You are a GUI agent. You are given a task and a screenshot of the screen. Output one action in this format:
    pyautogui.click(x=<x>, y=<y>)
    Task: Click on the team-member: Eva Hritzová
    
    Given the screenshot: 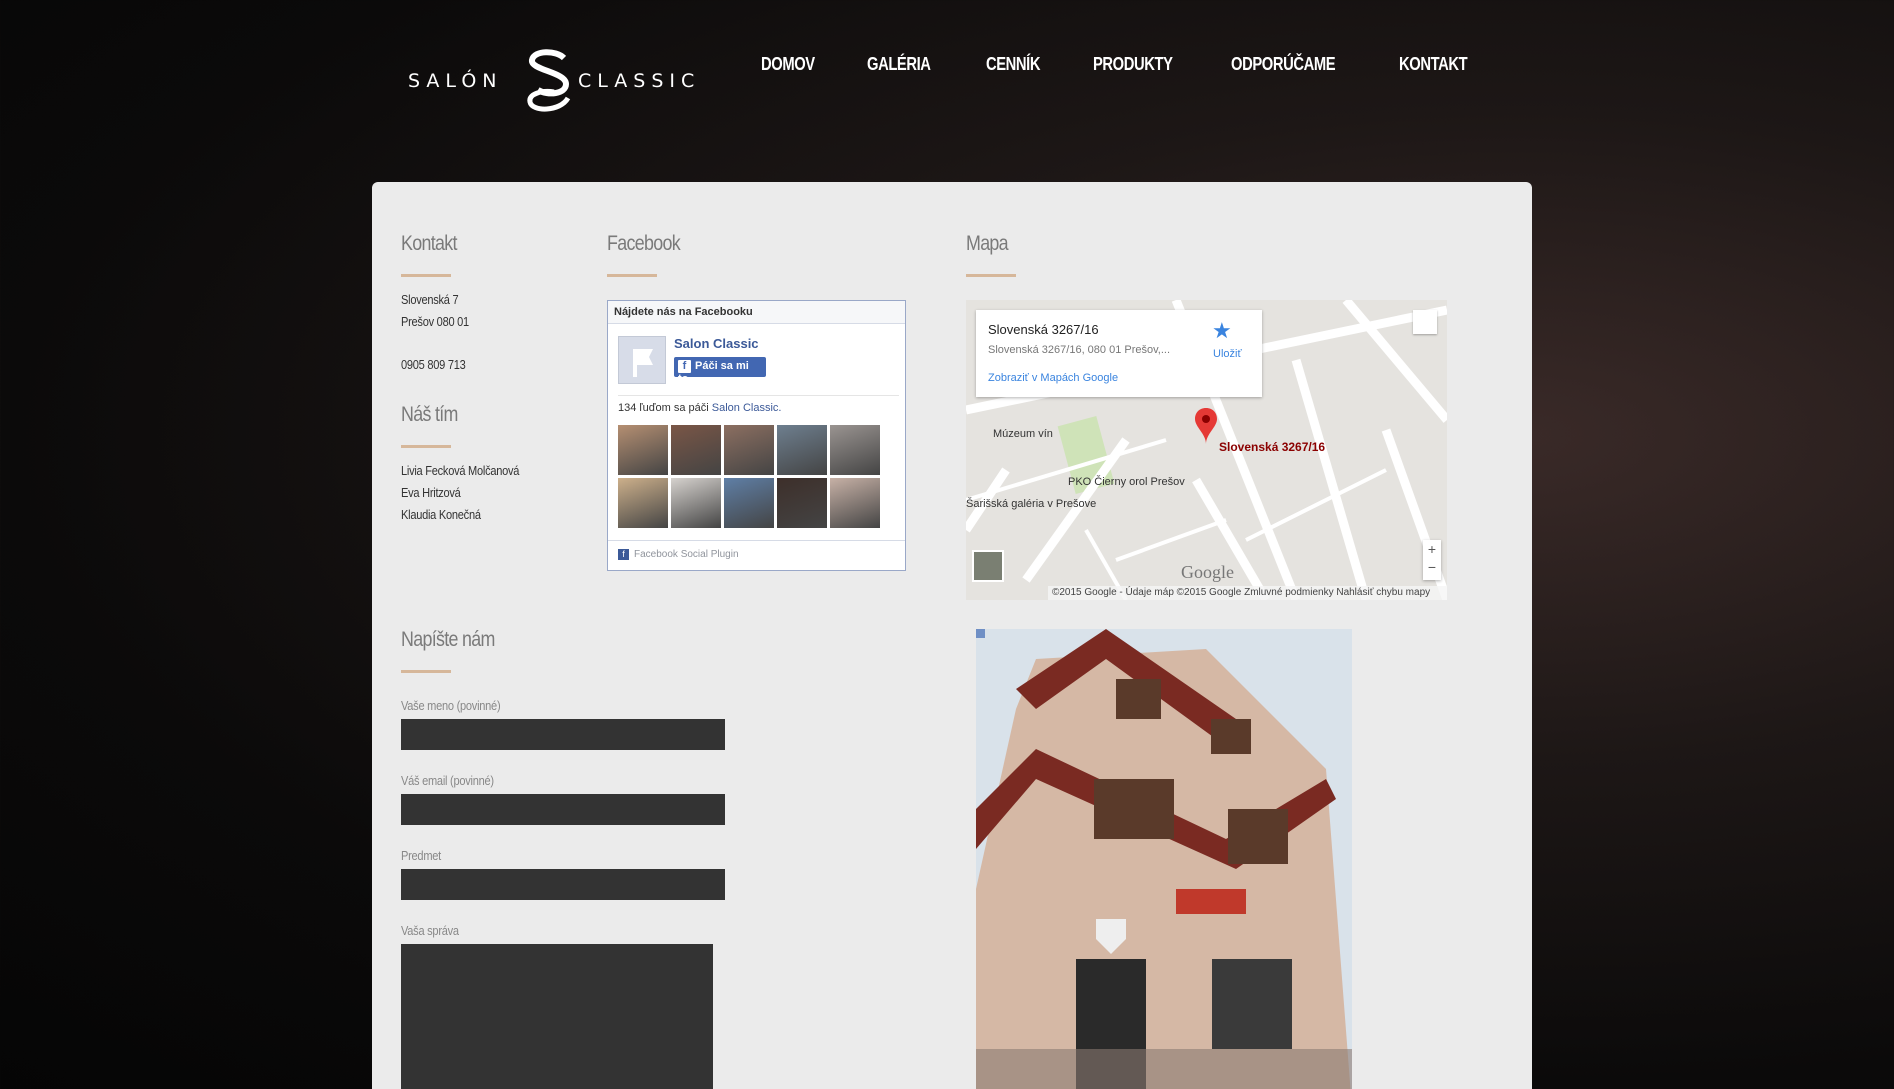 What is the action you would take?
    pyautogui.click(x=431, y=492)
    